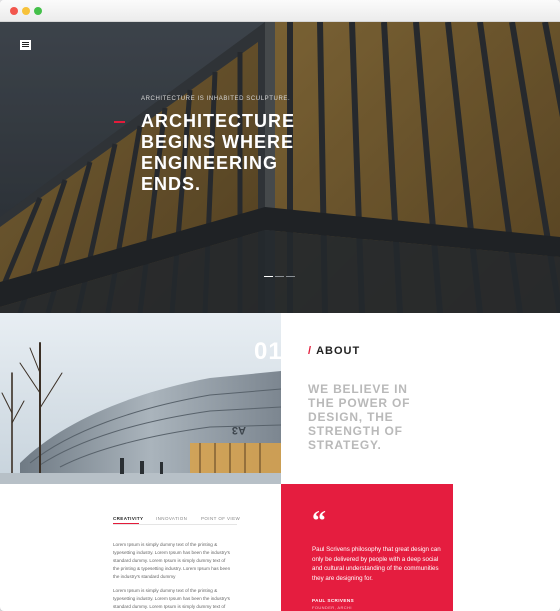  What do you see at coordinates (38, 11) in the screenshot?
I see `maximize-window-button` at bounding box center [38, 11].